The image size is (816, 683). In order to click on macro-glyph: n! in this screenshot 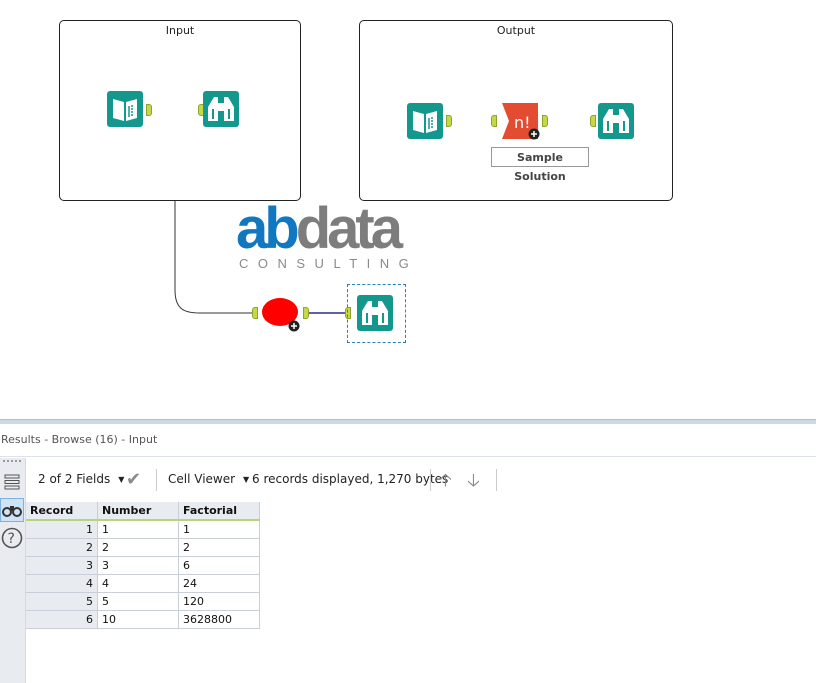, I will do `click(522, 122)`.